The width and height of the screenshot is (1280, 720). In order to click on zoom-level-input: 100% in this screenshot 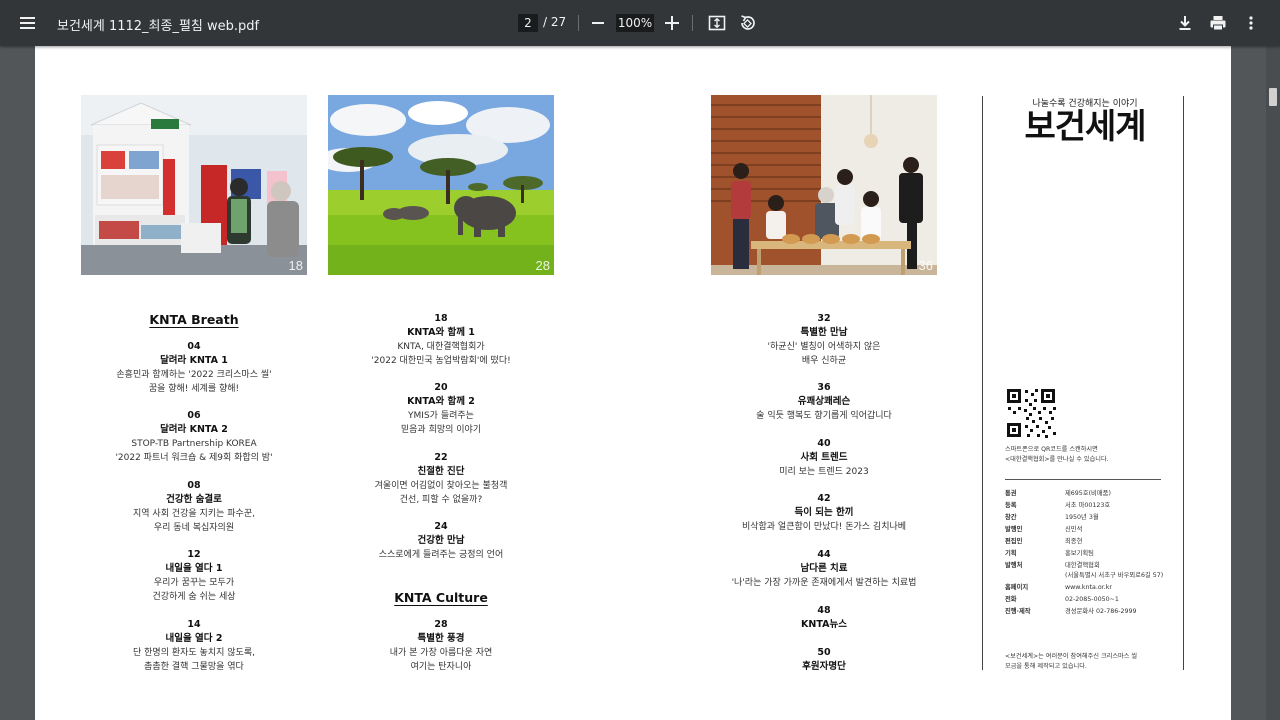, I will do `click(635, 23)`.